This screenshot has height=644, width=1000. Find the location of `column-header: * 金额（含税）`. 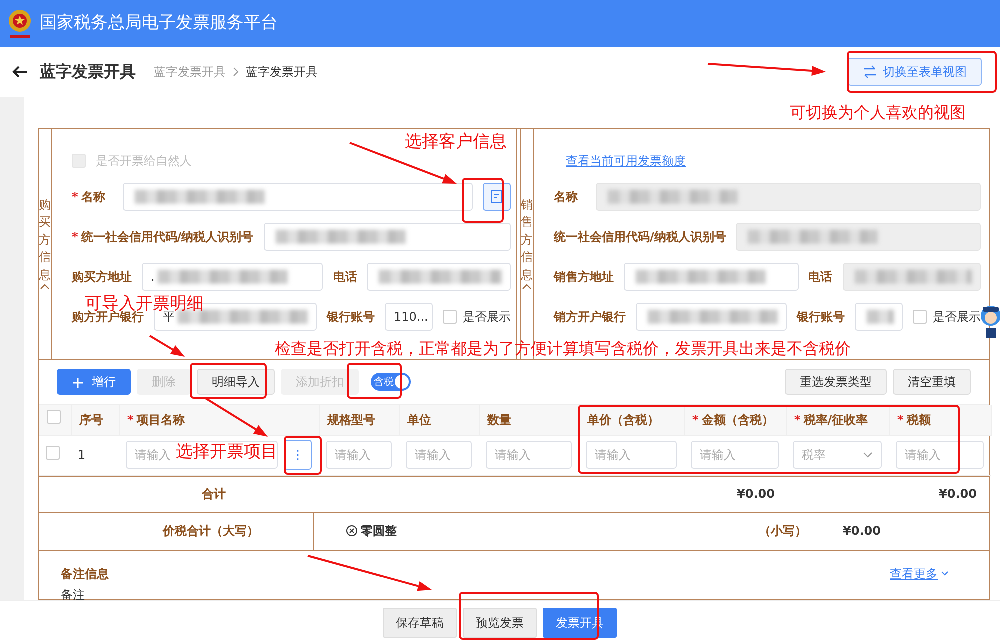

column-header: * 金额（含税） is located at coordinates (735, 420).